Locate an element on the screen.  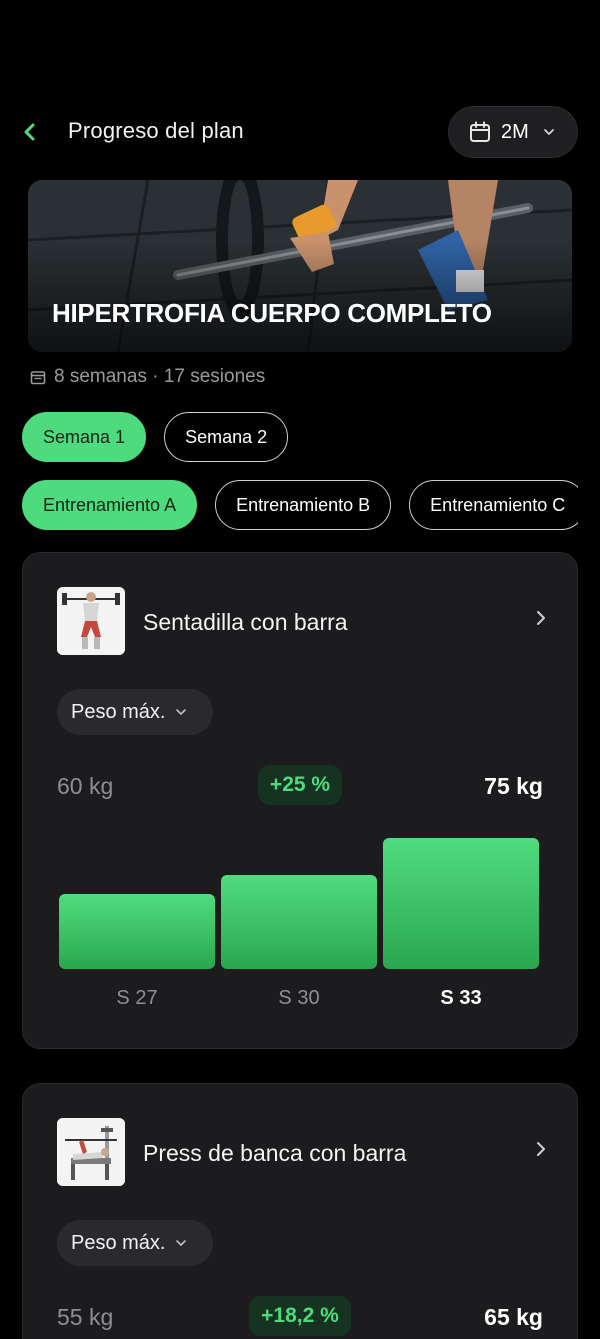
date-range-select: 2M is located at coordinates (513, 132).